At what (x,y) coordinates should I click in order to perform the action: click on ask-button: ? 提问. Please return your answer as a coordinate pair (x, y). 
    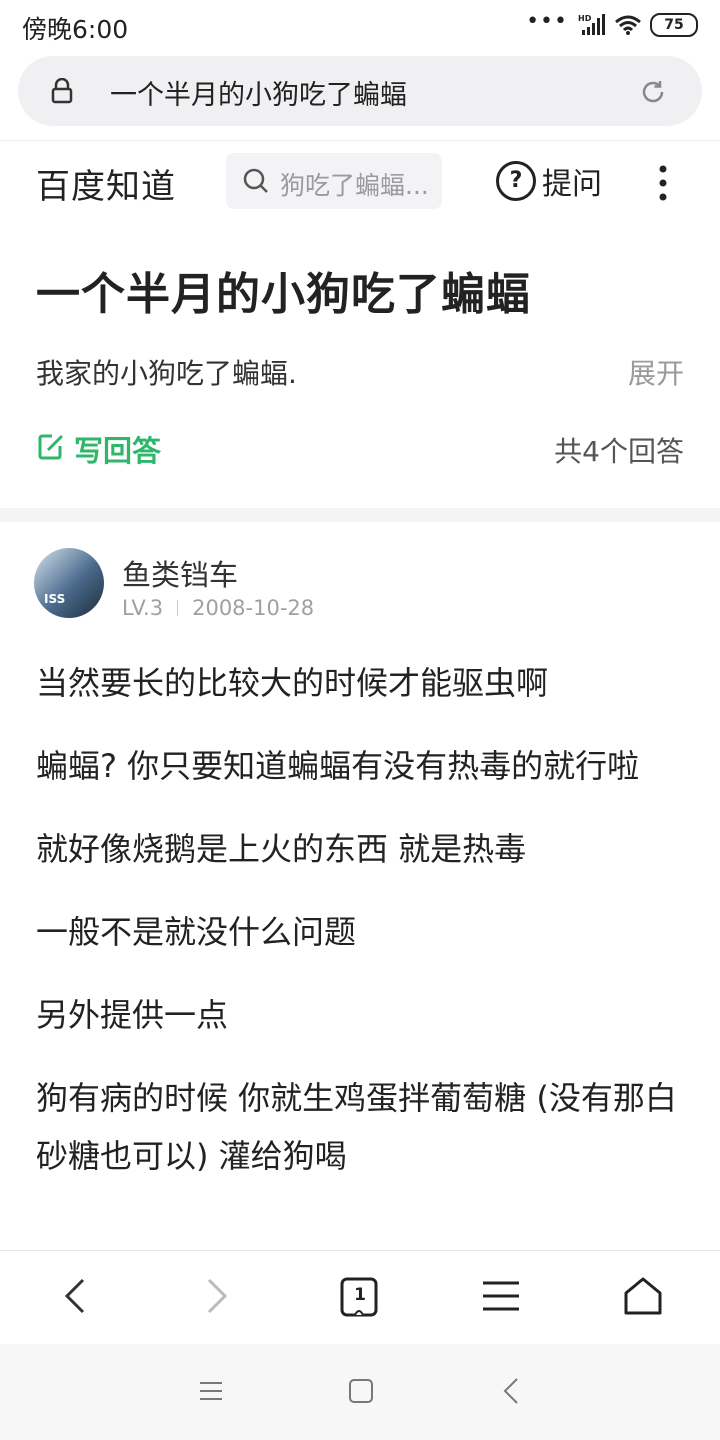
    Looking at the image, I should click on (549, 181).